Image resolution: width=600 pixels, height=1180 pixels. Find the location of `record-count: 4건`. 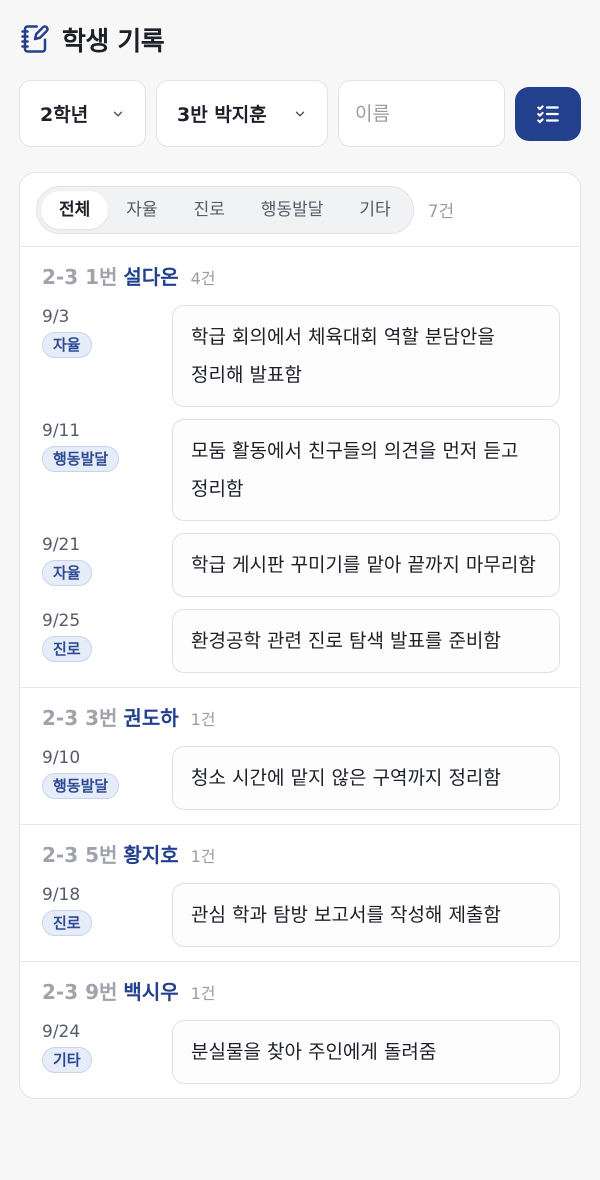

record-count: 4건 is located at coordinates (203, 278).